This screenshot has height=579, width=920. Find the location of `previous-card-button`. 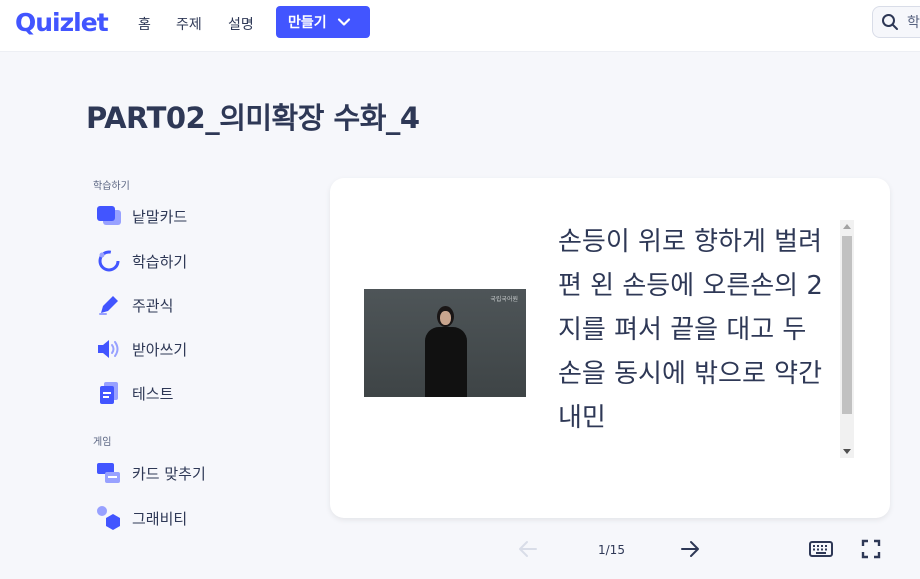

previous-card-button is located at coordinates (528, 549).